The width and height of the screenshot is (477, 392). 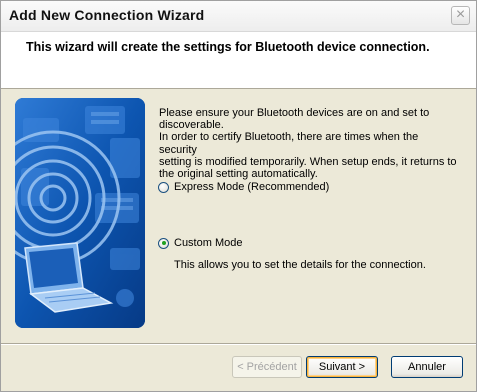 What do you see at coordinates (427, 367) in the screenshot?
I see `cancel-button: Annuler` at bounding box center [427, 367].